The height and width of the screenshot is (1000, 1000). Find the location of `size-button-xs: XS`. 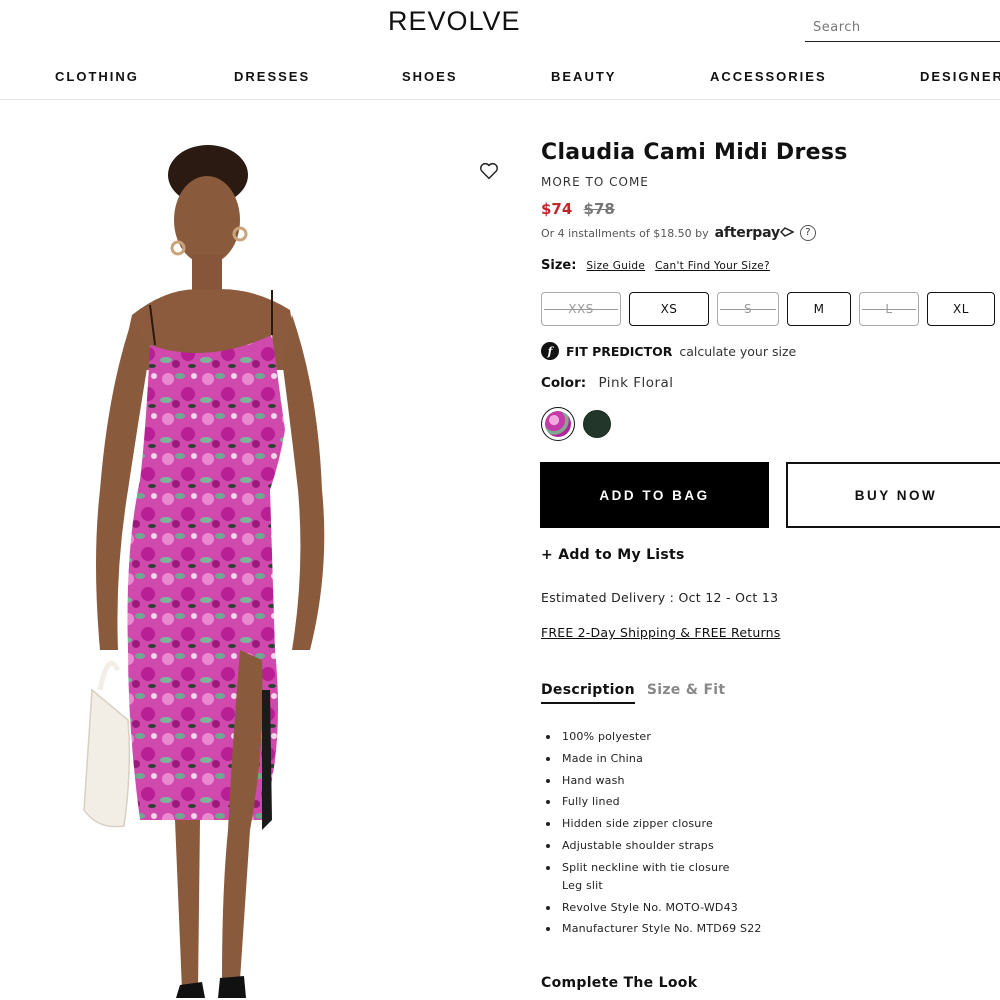

size-button-xs: XS is located at coordinates (669, 309).